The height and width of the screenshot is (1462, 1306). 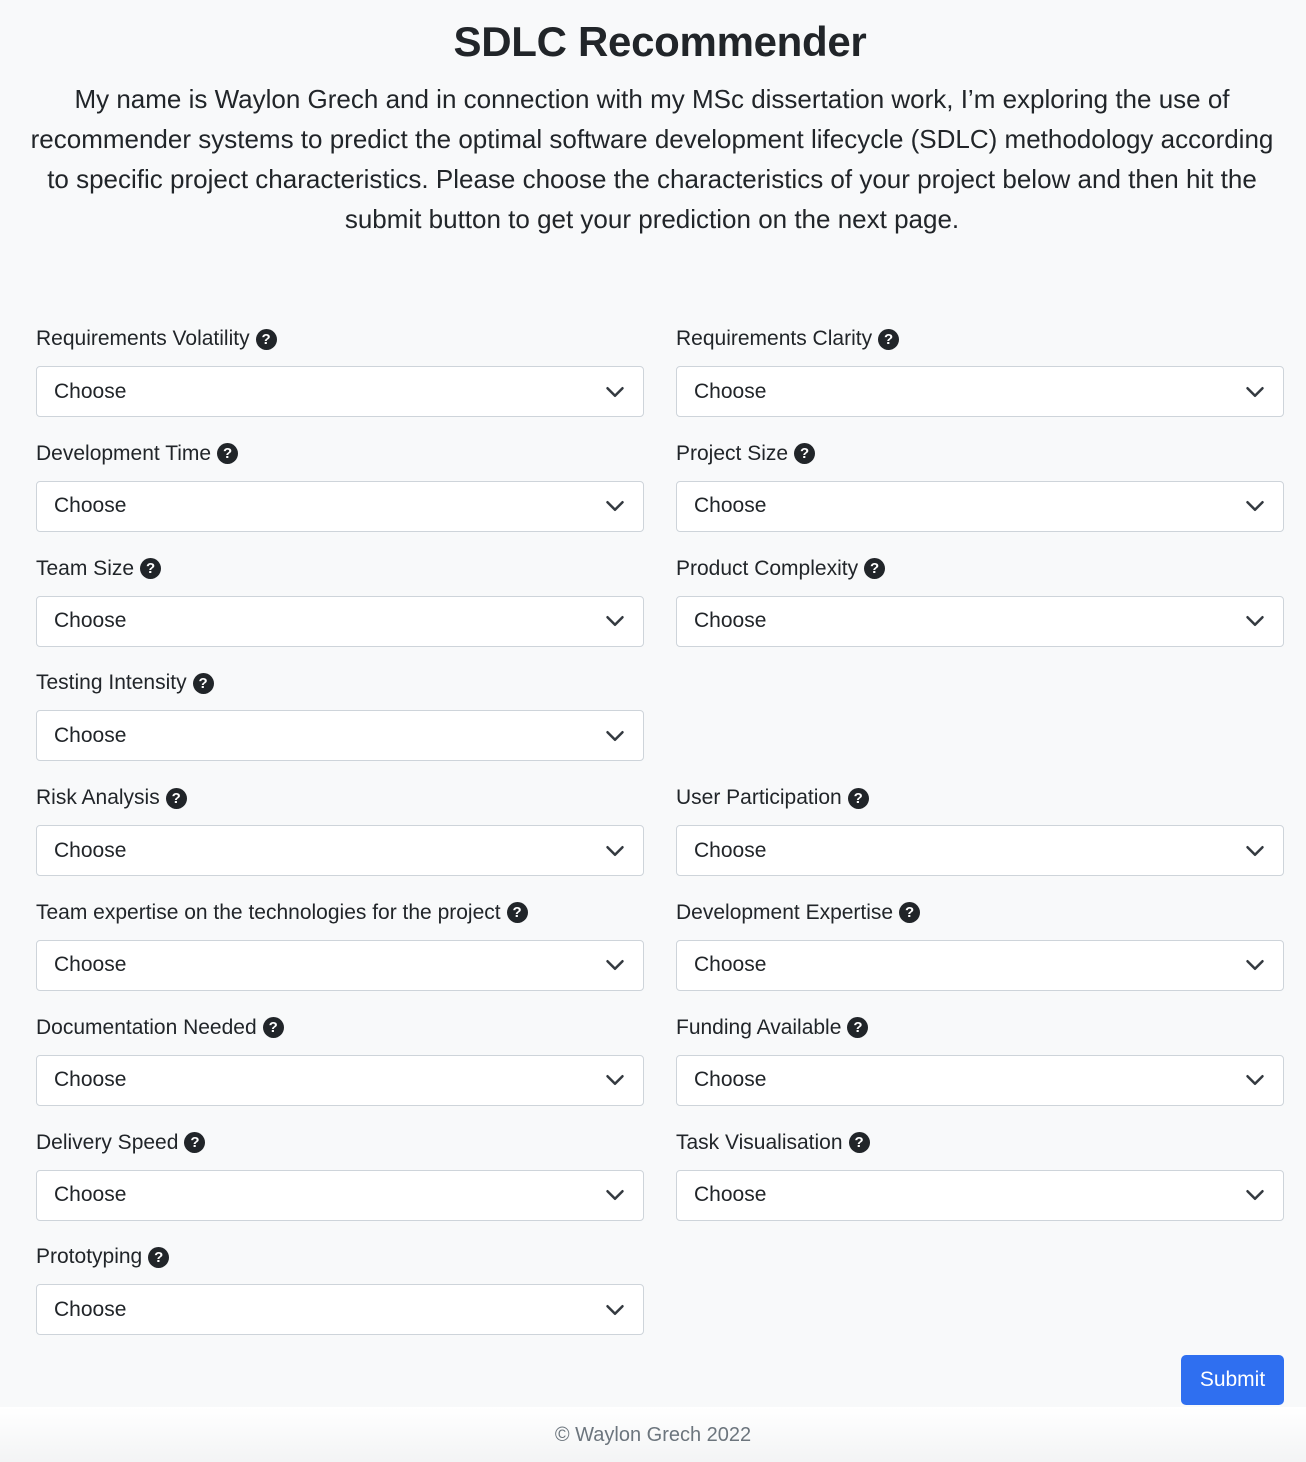 I want to click on requirements-volatility-select: Choose, so click(x=340, y=391).